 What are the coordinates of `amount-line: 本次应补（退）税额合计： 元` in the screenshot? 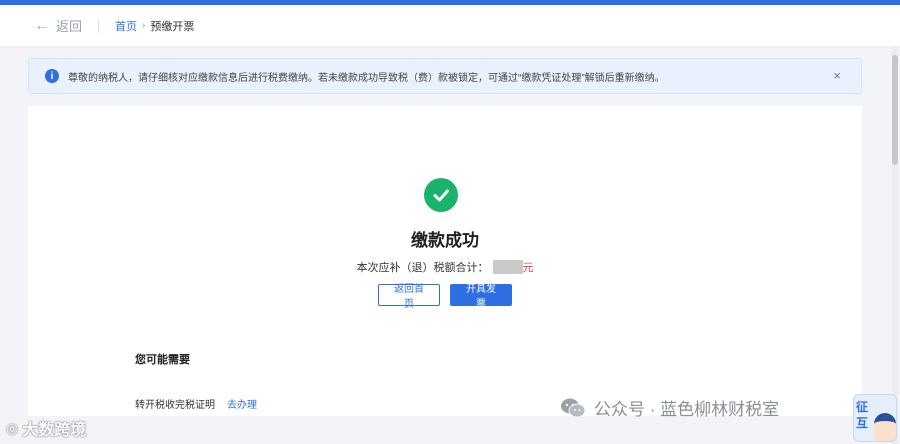 It's located at (445, 267).